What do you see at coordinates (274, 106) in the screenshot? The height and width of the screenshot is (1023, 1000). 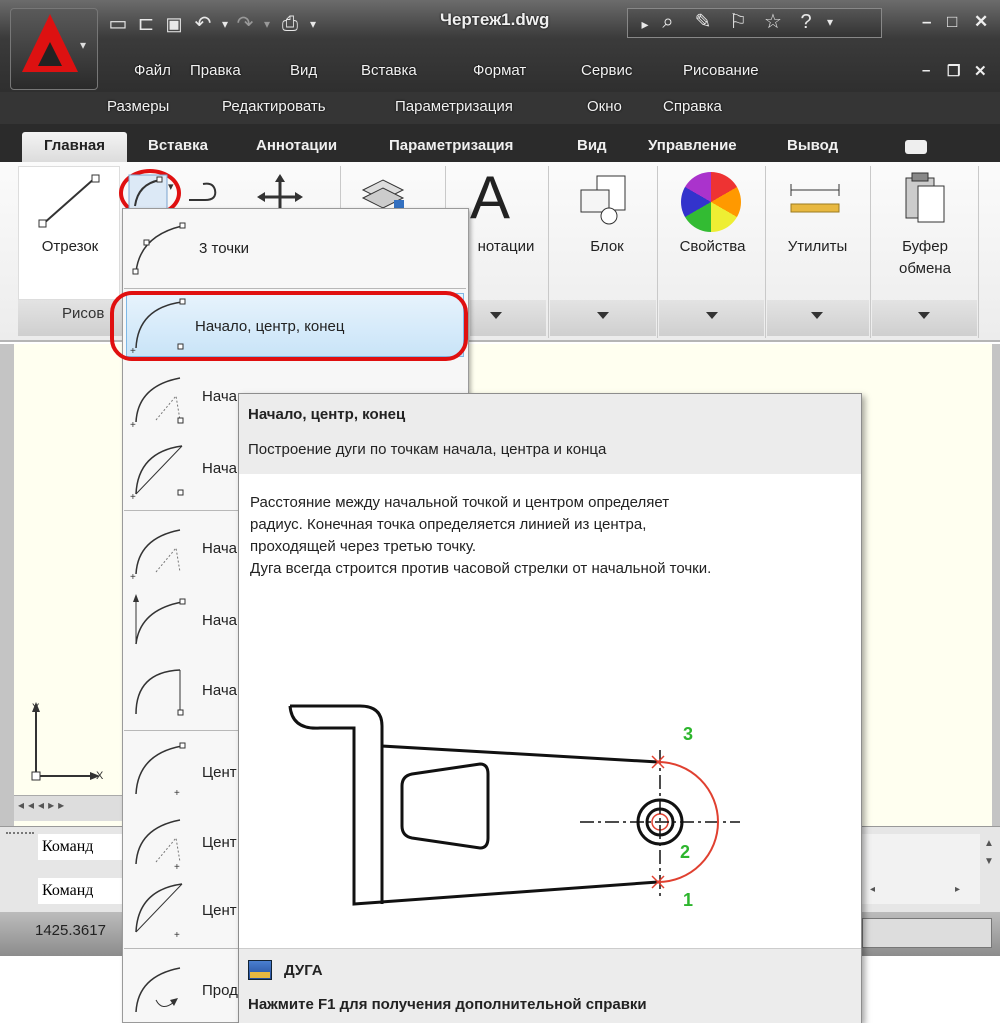 I see `menu-modify: Редактировать` at bounding box center [274, 106].